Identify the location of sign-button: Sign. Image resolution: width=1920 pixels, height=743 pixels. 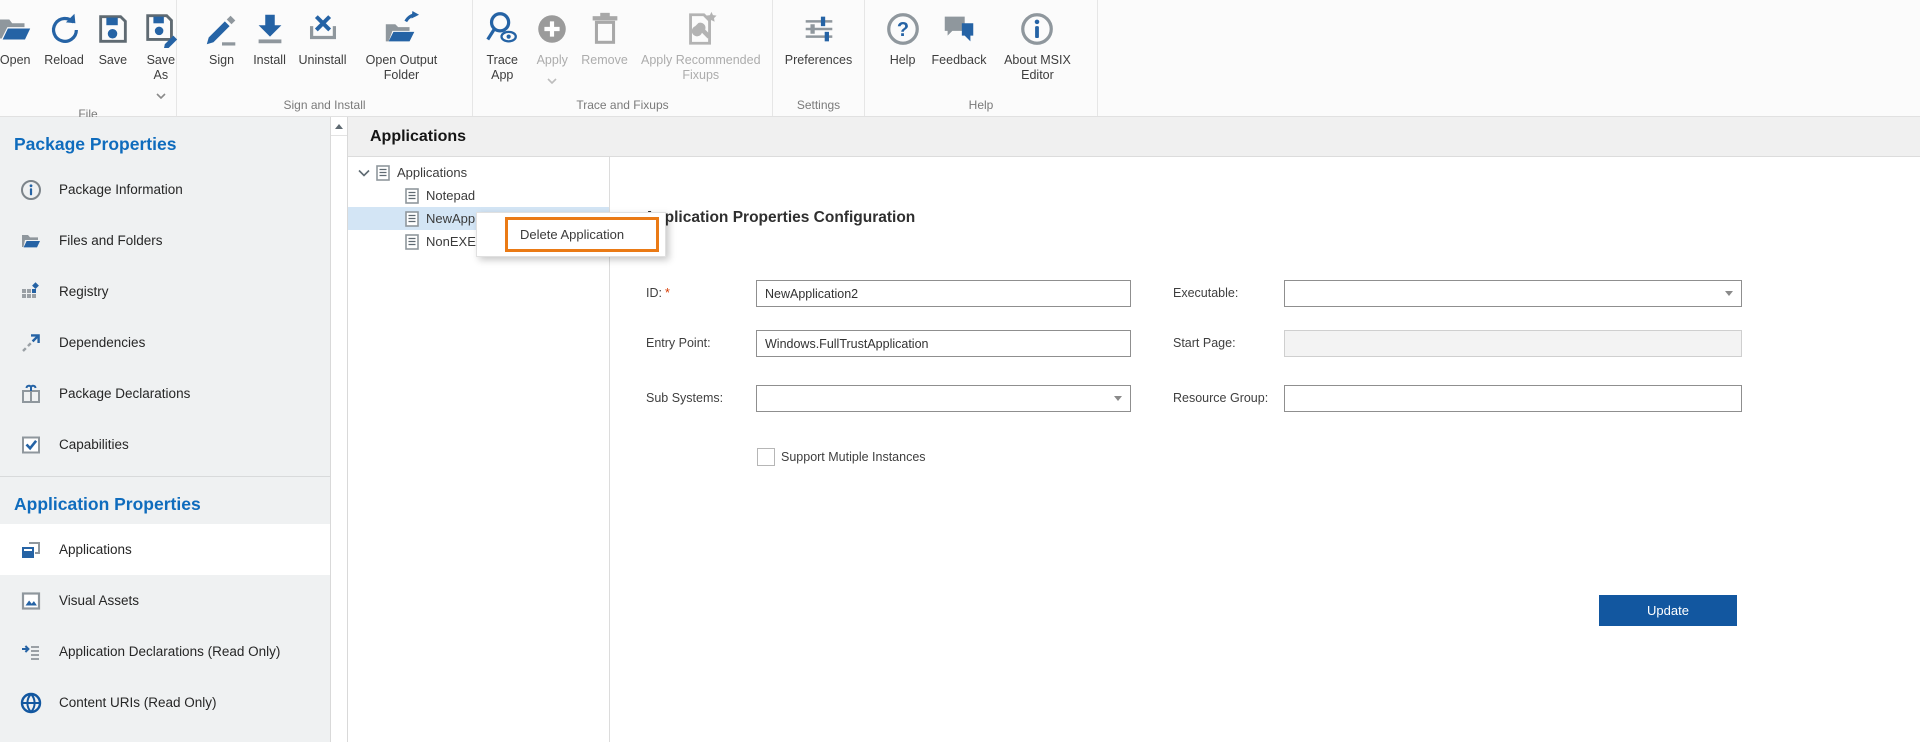
(222, 37).